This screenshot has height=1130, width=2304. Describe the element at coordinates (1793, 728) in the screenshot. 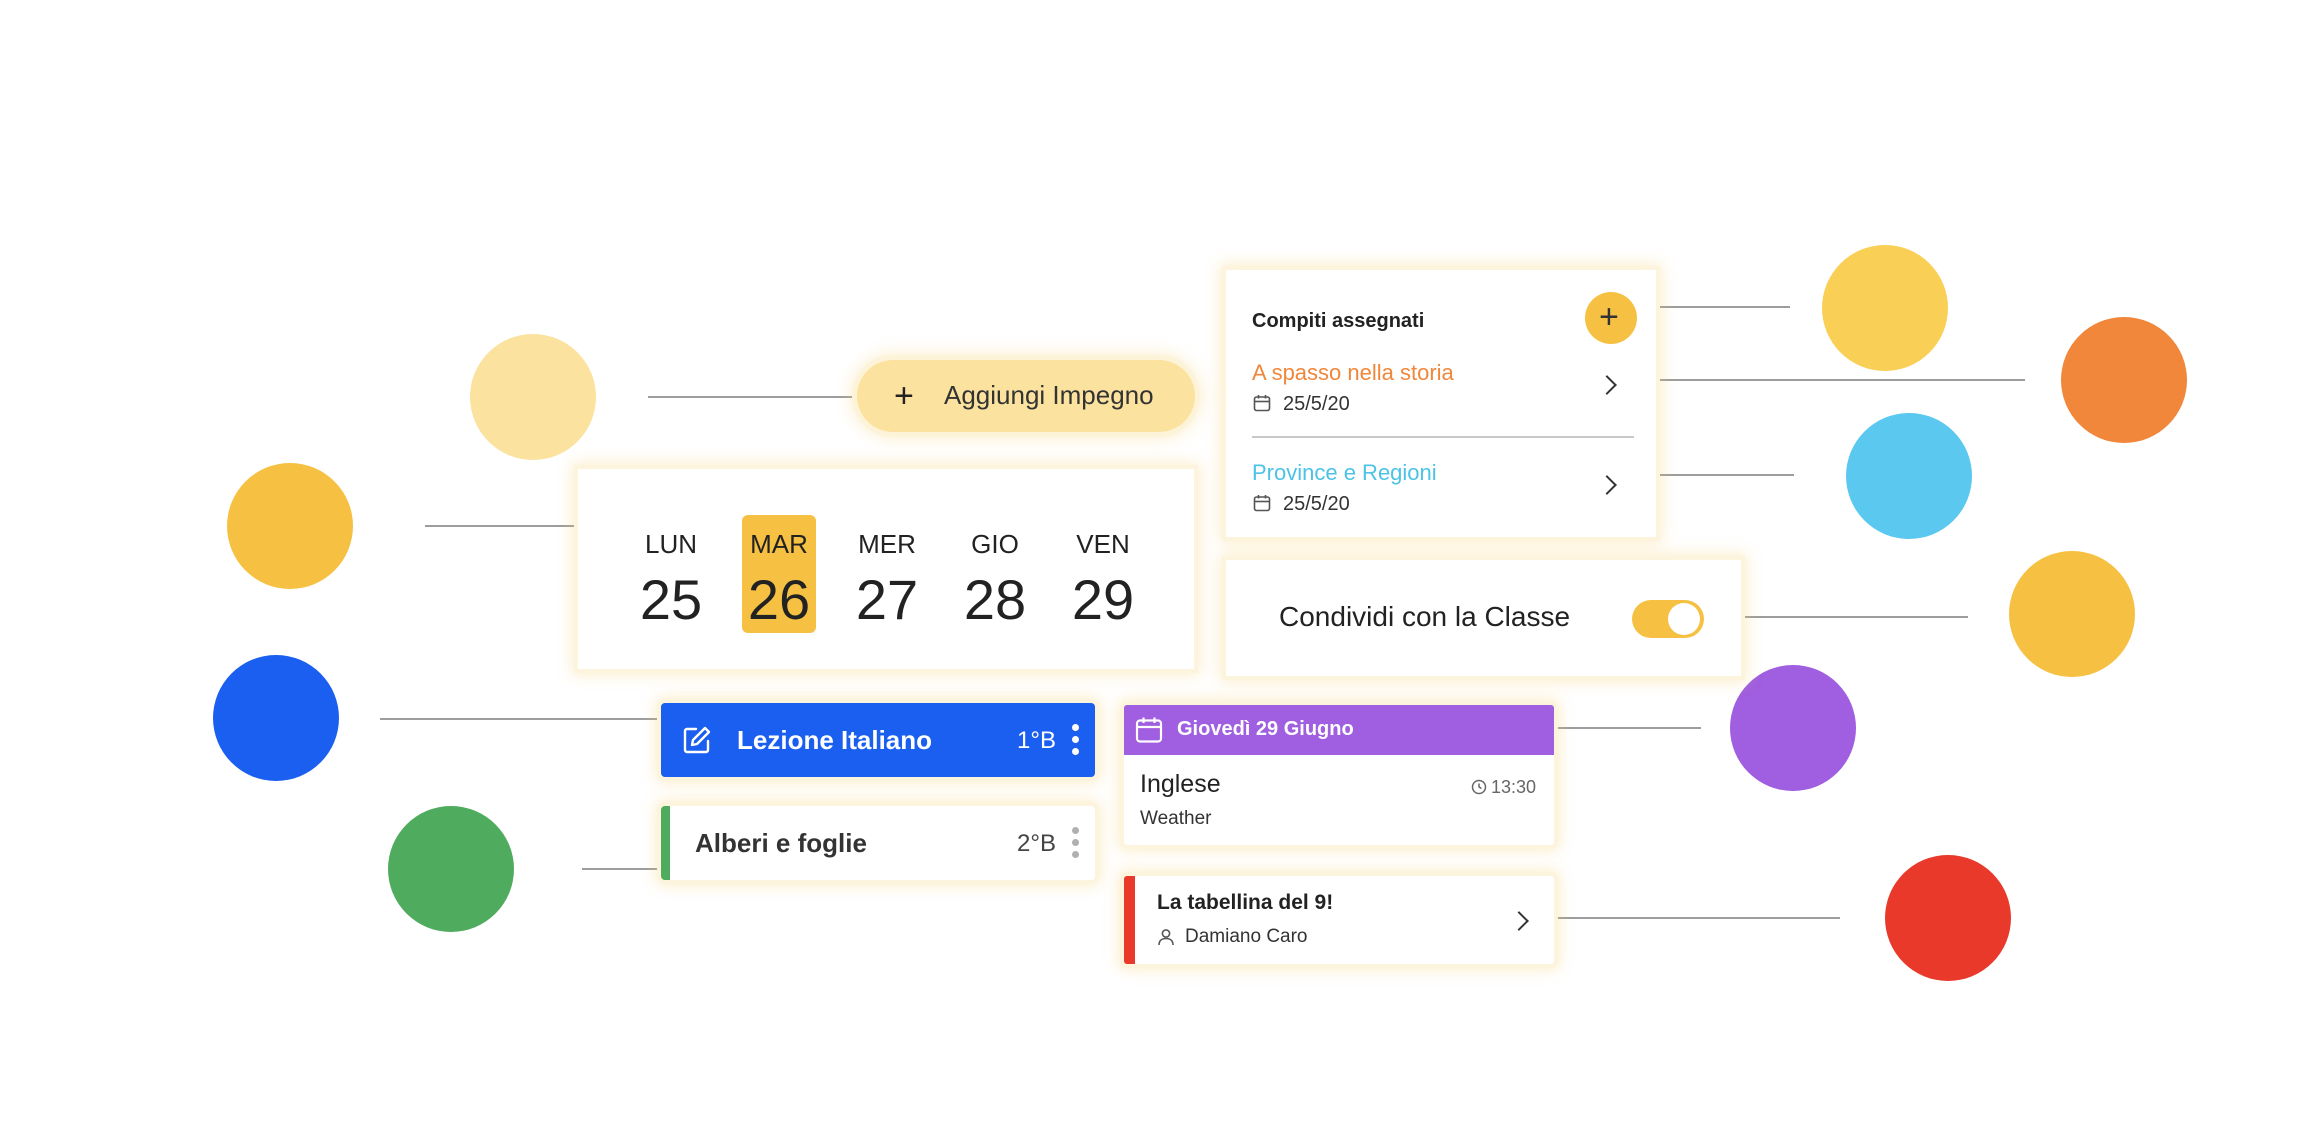

I see `dot-purple` at that location.